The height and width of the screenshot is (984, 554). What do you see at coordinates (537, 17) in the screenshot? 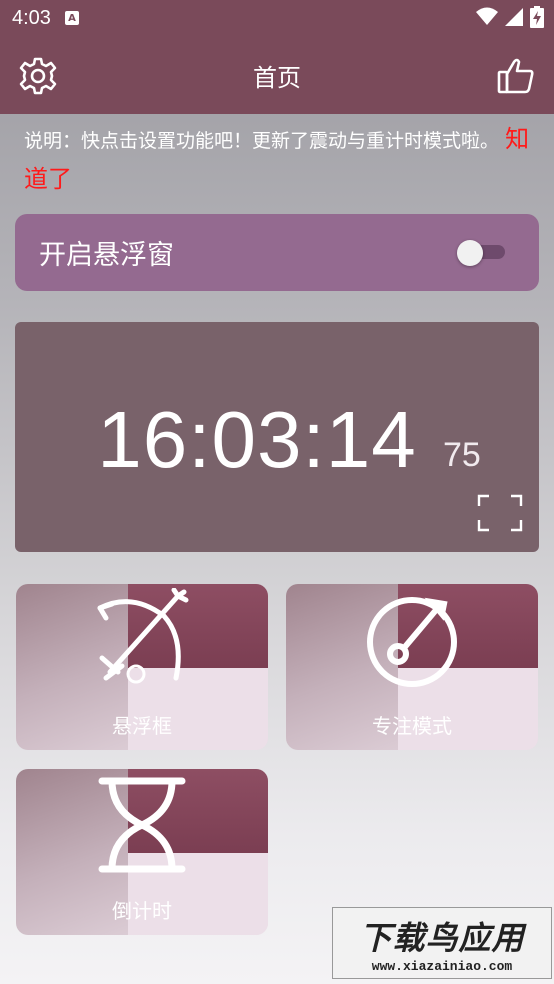
I see `battery-icon` at bounding box center [537, 17].